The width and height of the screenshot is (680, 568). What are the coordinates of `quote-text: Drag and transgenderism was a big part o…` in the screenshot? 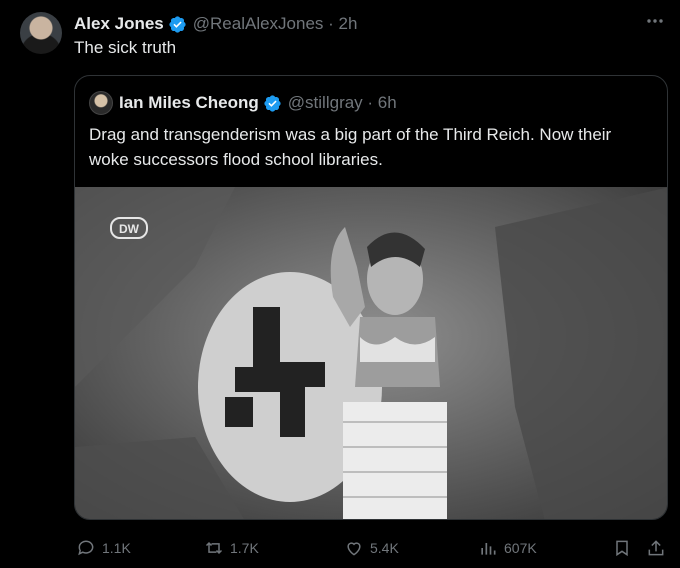 It's located at (350, 147).